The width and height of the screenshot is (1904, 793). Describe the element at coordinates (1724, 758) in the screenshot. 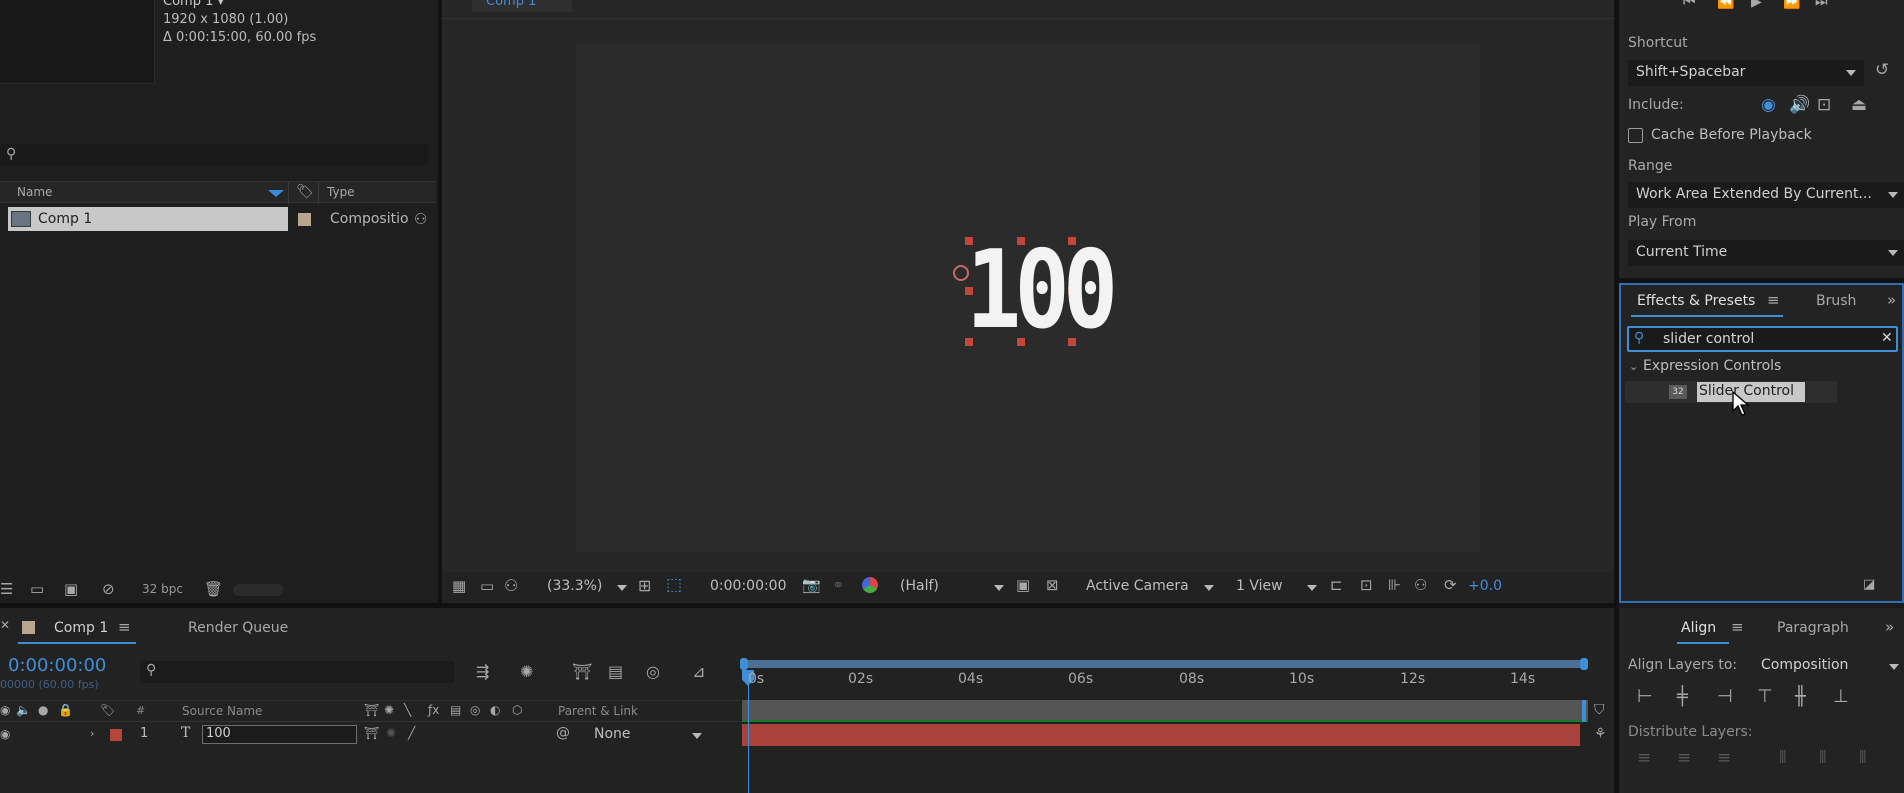

I see `distribute-bottom-icon: ≡` at that location.